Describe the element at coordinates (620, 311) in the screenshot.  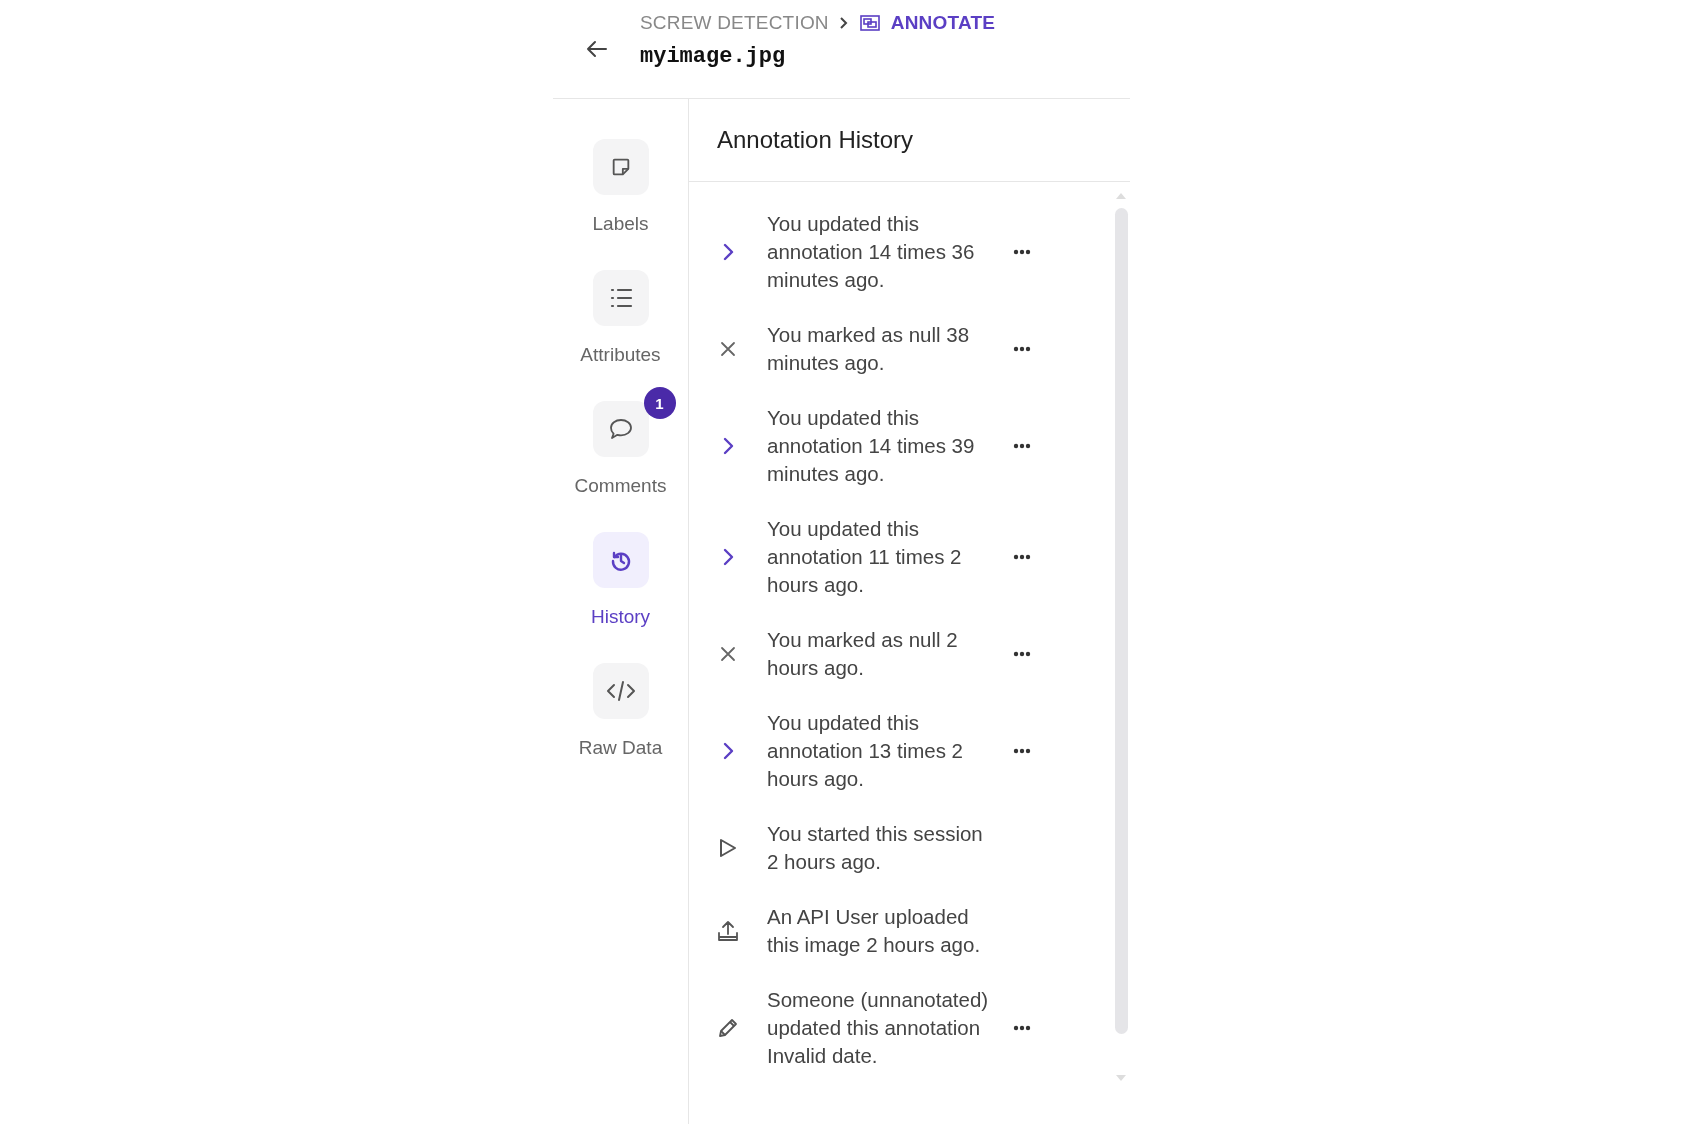
I see `sidebar-tab: Attributes` at that location.